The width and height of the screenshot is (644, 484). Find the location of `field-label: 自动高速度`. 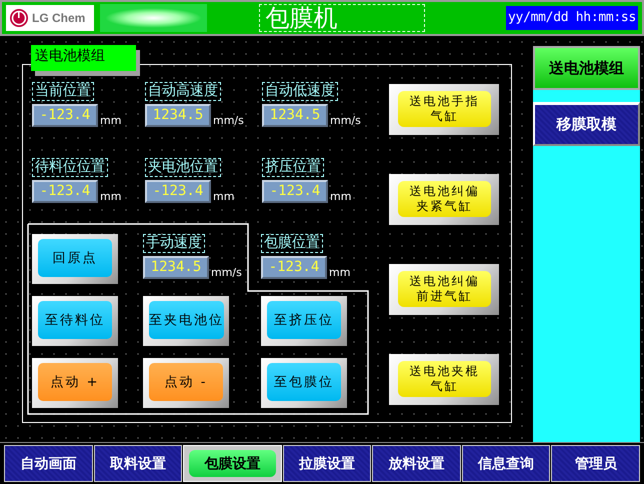

field-label: 自动高速度 is located at coordinates (183, 91).